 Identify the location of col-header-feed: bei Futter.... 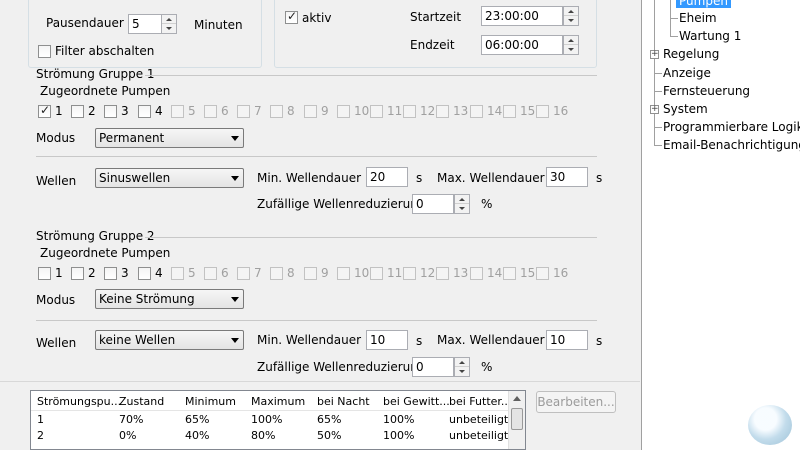
(480, 401).